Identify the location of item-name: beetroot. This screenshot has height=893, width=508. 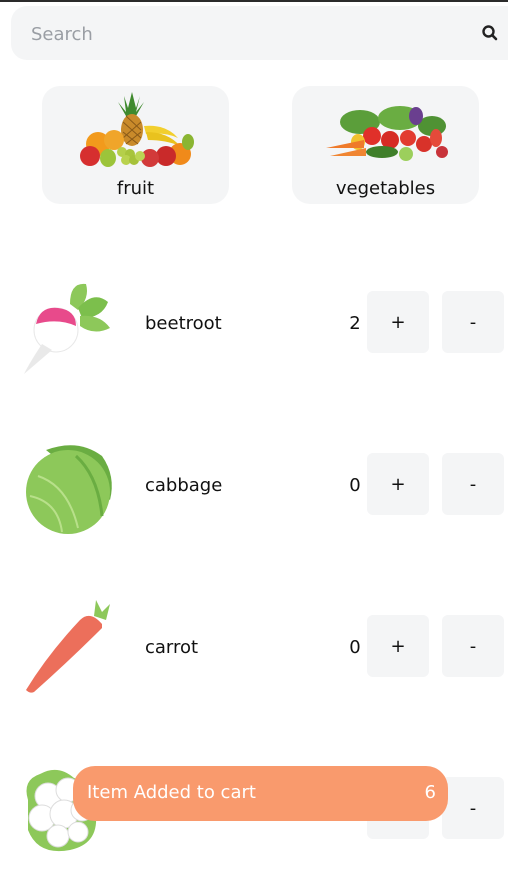
(183, 323).